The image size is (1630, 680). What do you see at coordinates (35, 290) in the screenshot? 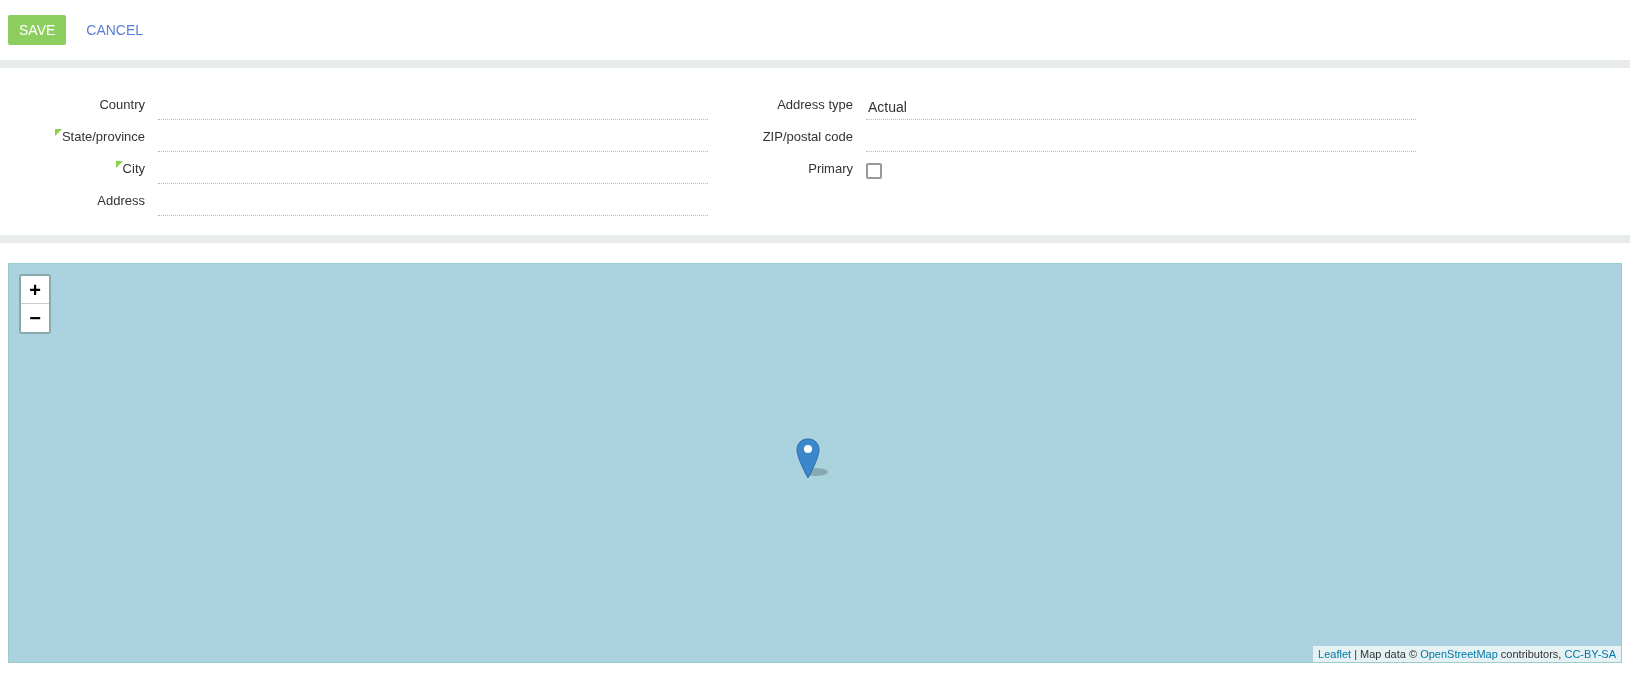
I see `zoom-in-button: +` at bounding box center [35, 290].